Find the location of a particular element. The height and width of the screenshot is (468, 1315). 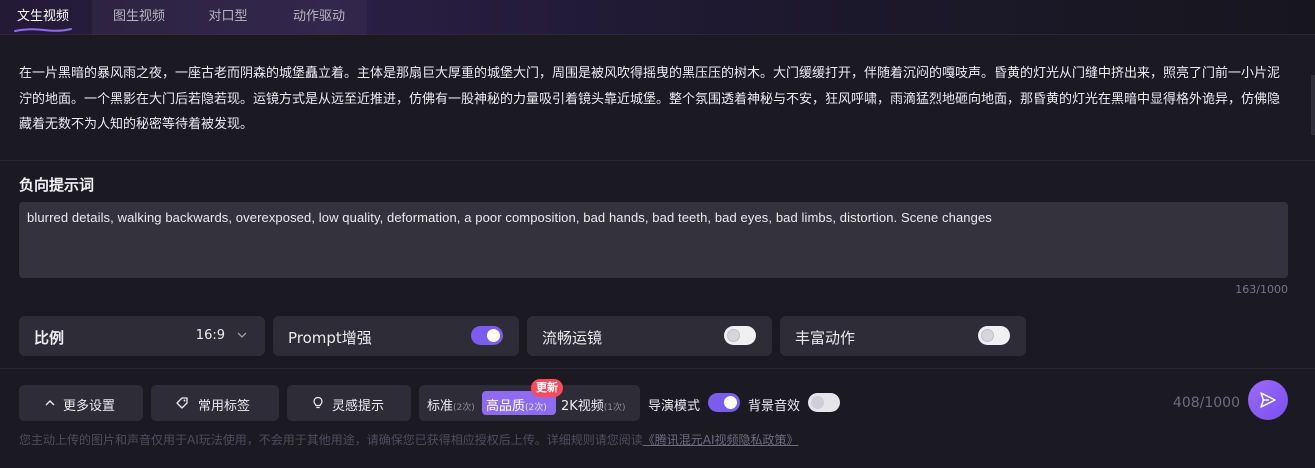

update-badge: 更新 is located at coordinates (547, 388).